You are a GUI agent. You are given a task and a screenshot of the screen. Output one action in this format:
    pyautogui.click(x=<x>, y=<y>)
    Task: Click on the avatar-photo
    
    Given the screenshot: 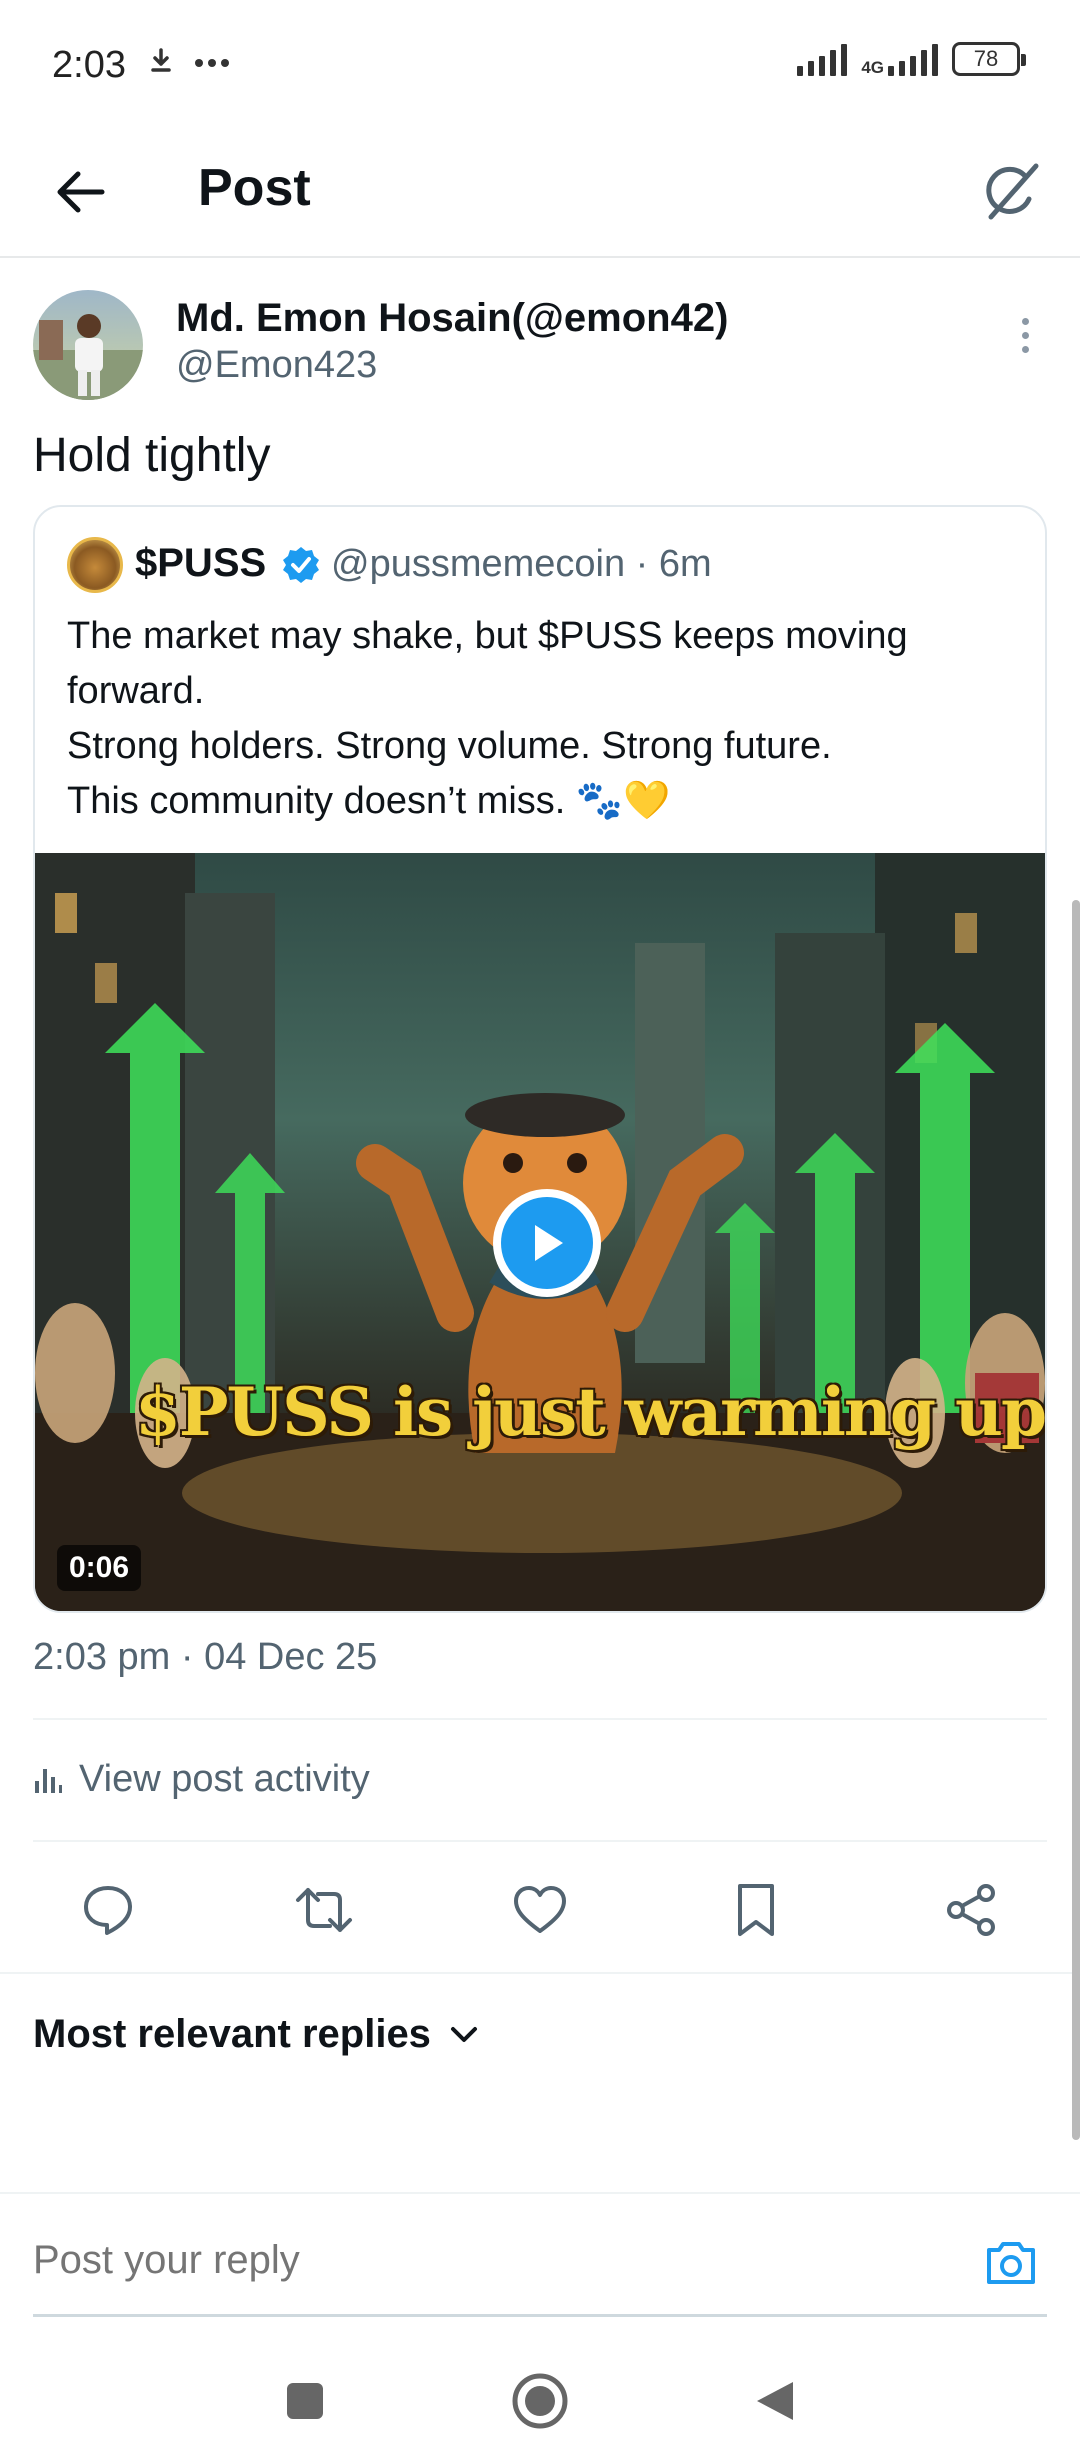 What is the action you would take?
    pyautogui.click(x=88, y=357)
    